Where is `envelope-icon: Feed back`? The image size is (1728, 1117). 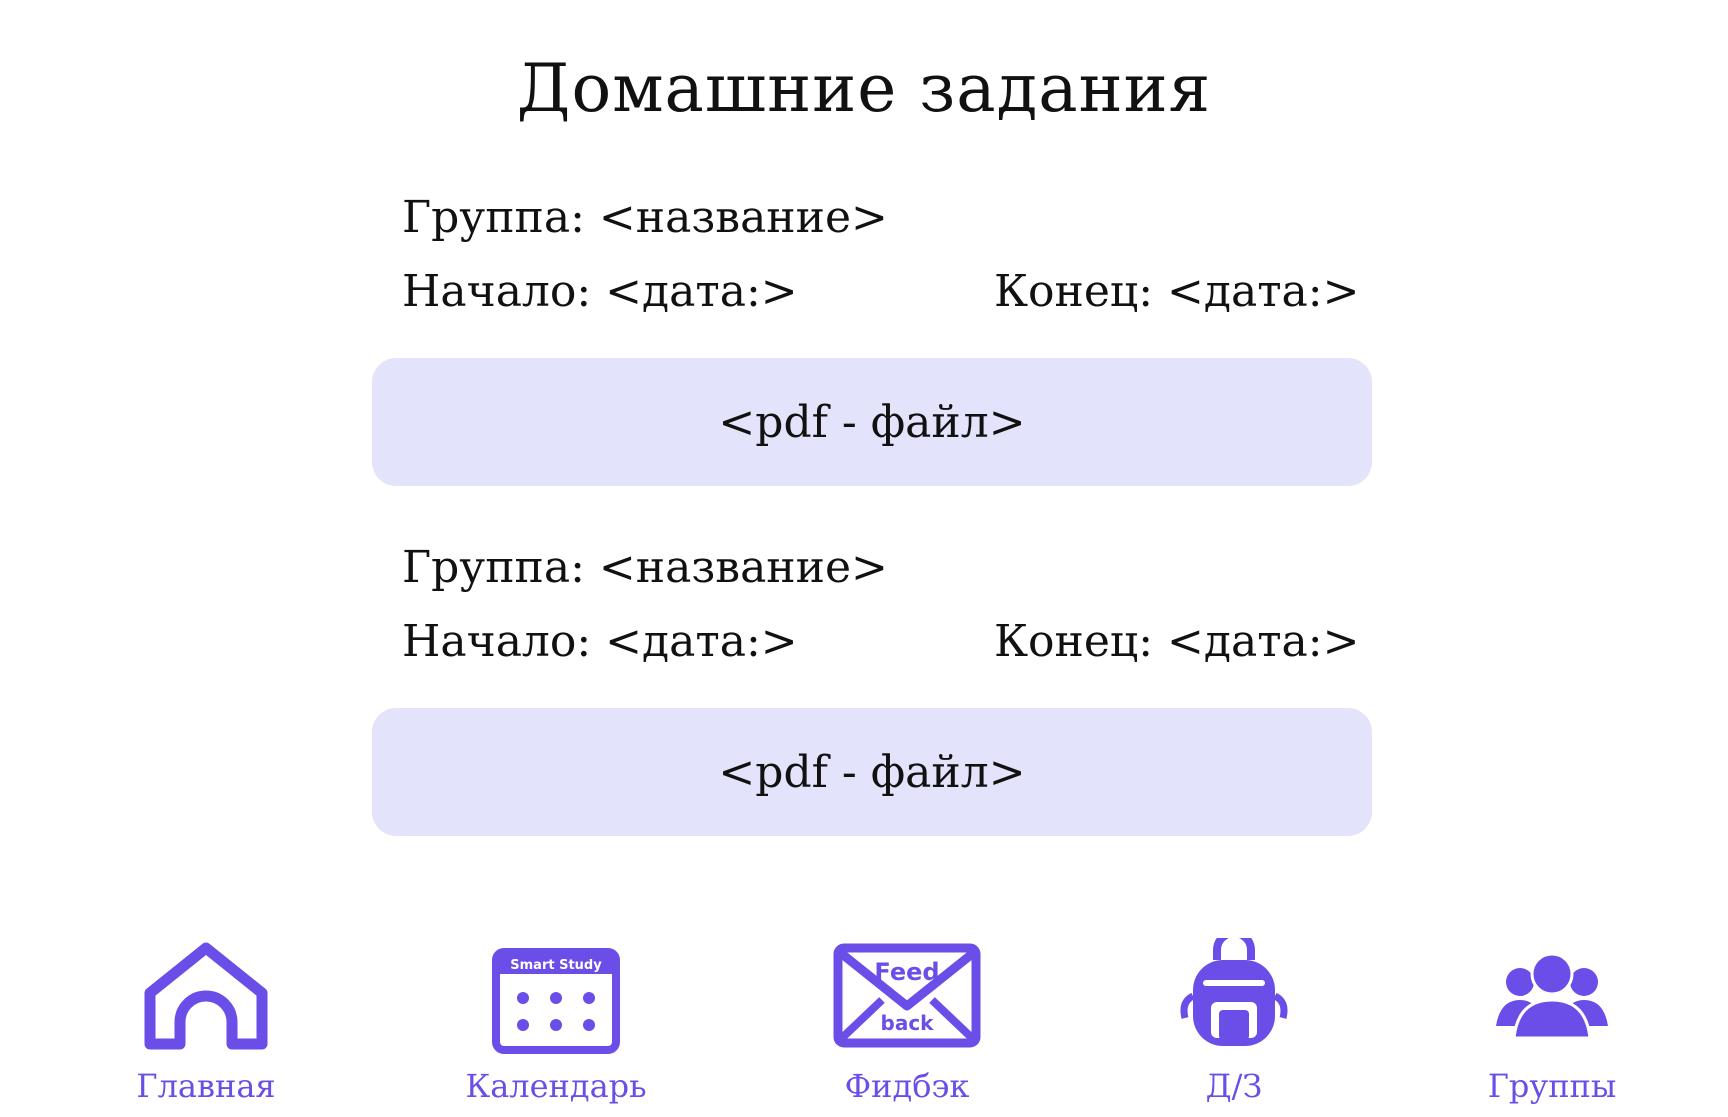
envelope-icon: Feed back is located at coordinates (907, 995).